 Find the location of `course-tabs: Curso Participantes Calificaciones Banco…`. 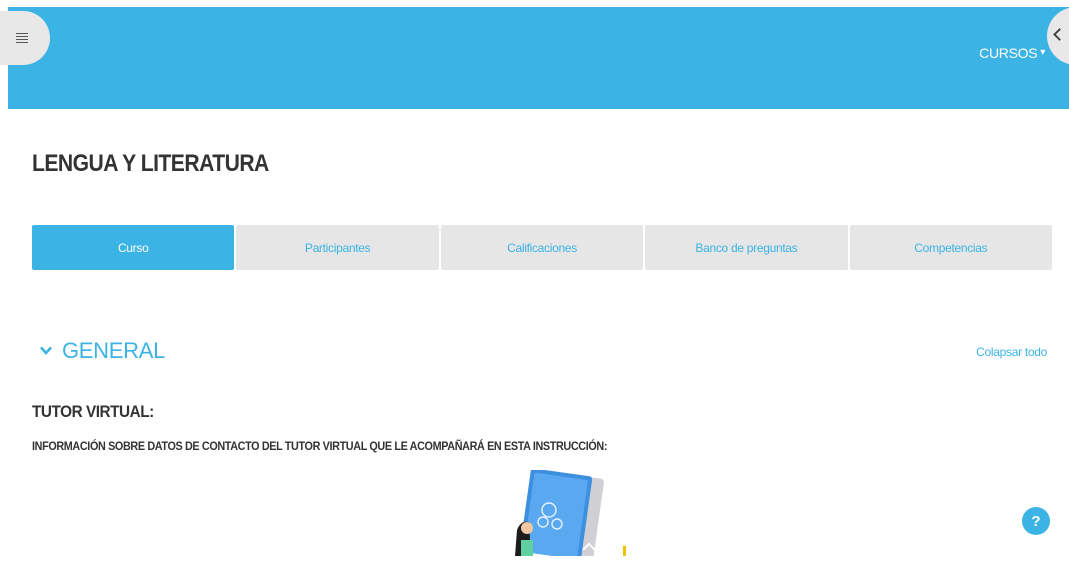

course-tabs: Curso Participantes Calificaciones Banco… is located at coordinates (542, 247).